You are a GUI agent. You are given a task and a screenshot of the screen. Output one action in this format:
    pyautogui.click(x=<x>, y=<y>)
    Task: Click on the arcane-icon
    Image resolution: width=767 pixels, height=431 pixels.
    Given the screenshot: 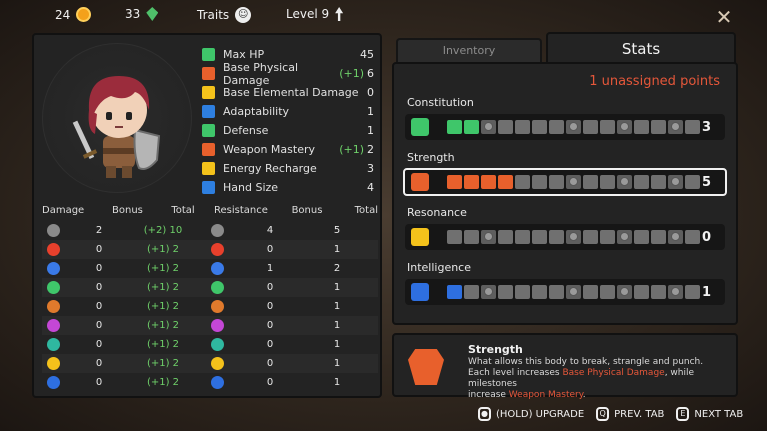 What is the action you would take?
    pyautogui.click(x=53, y=325)
    